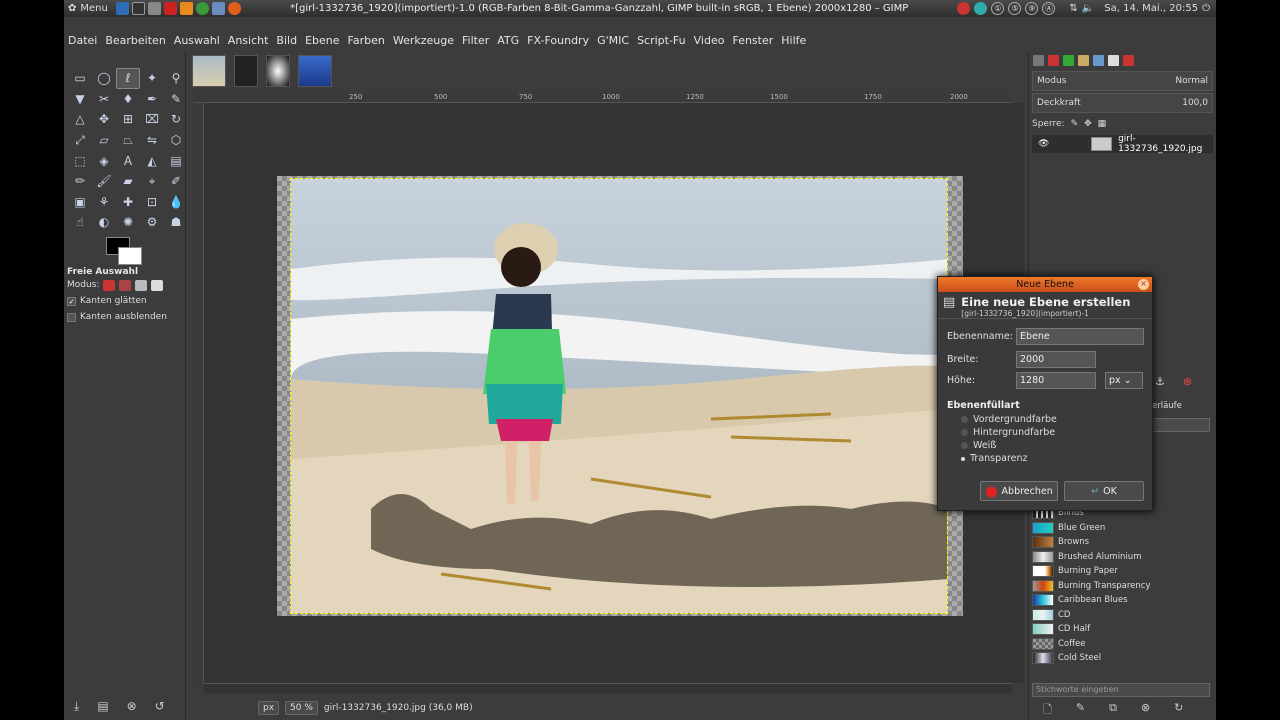 The image size is (1280, 720). Describe the element at coordinates (709, 42) in the screenshot. I see `menu-video: Video` at that location.